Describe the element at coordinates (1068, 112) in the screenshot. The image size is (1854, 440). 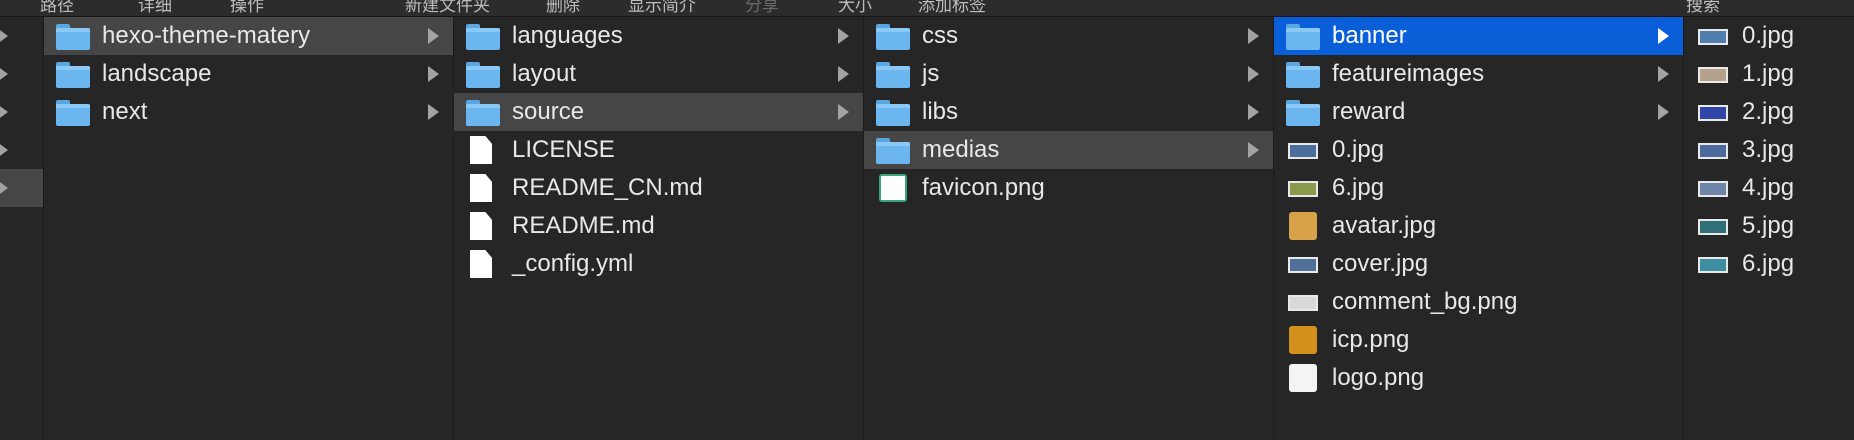
I see `list-item: libs` at that location.